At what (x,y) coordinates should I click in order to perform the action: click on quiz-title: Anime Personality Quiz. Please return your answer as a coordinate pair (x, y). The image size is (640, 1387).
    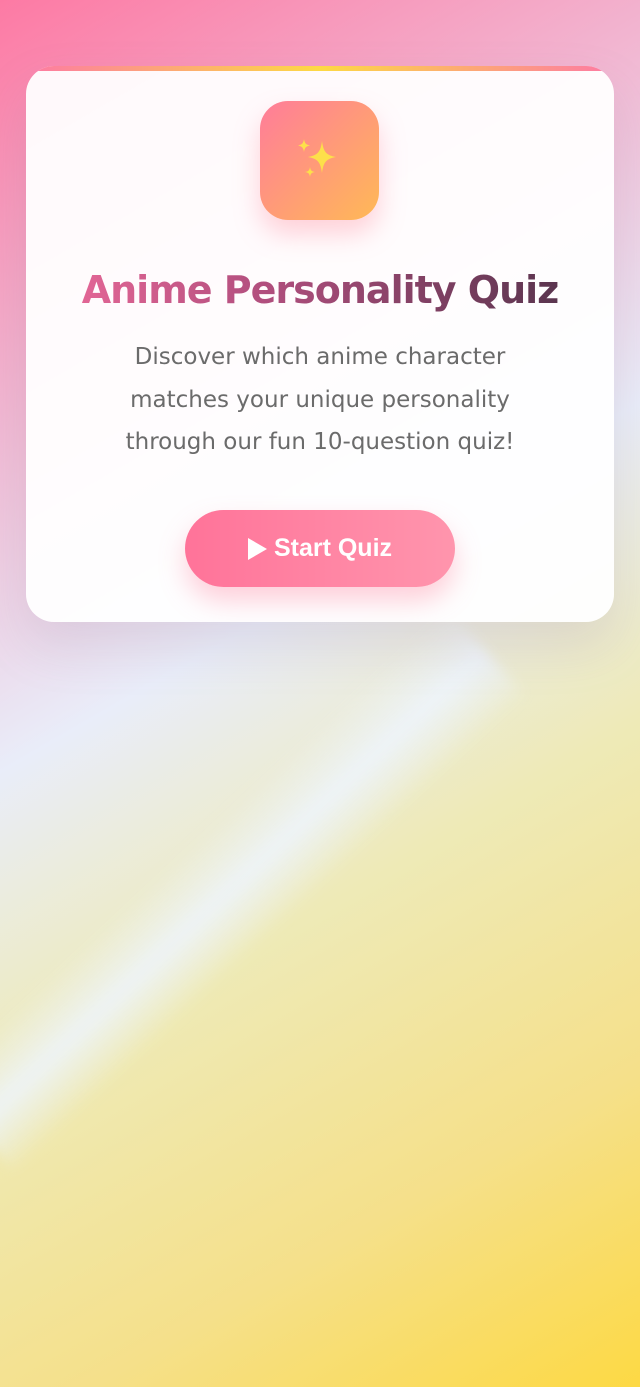
    Looking at the image, I should click on (320, 290).